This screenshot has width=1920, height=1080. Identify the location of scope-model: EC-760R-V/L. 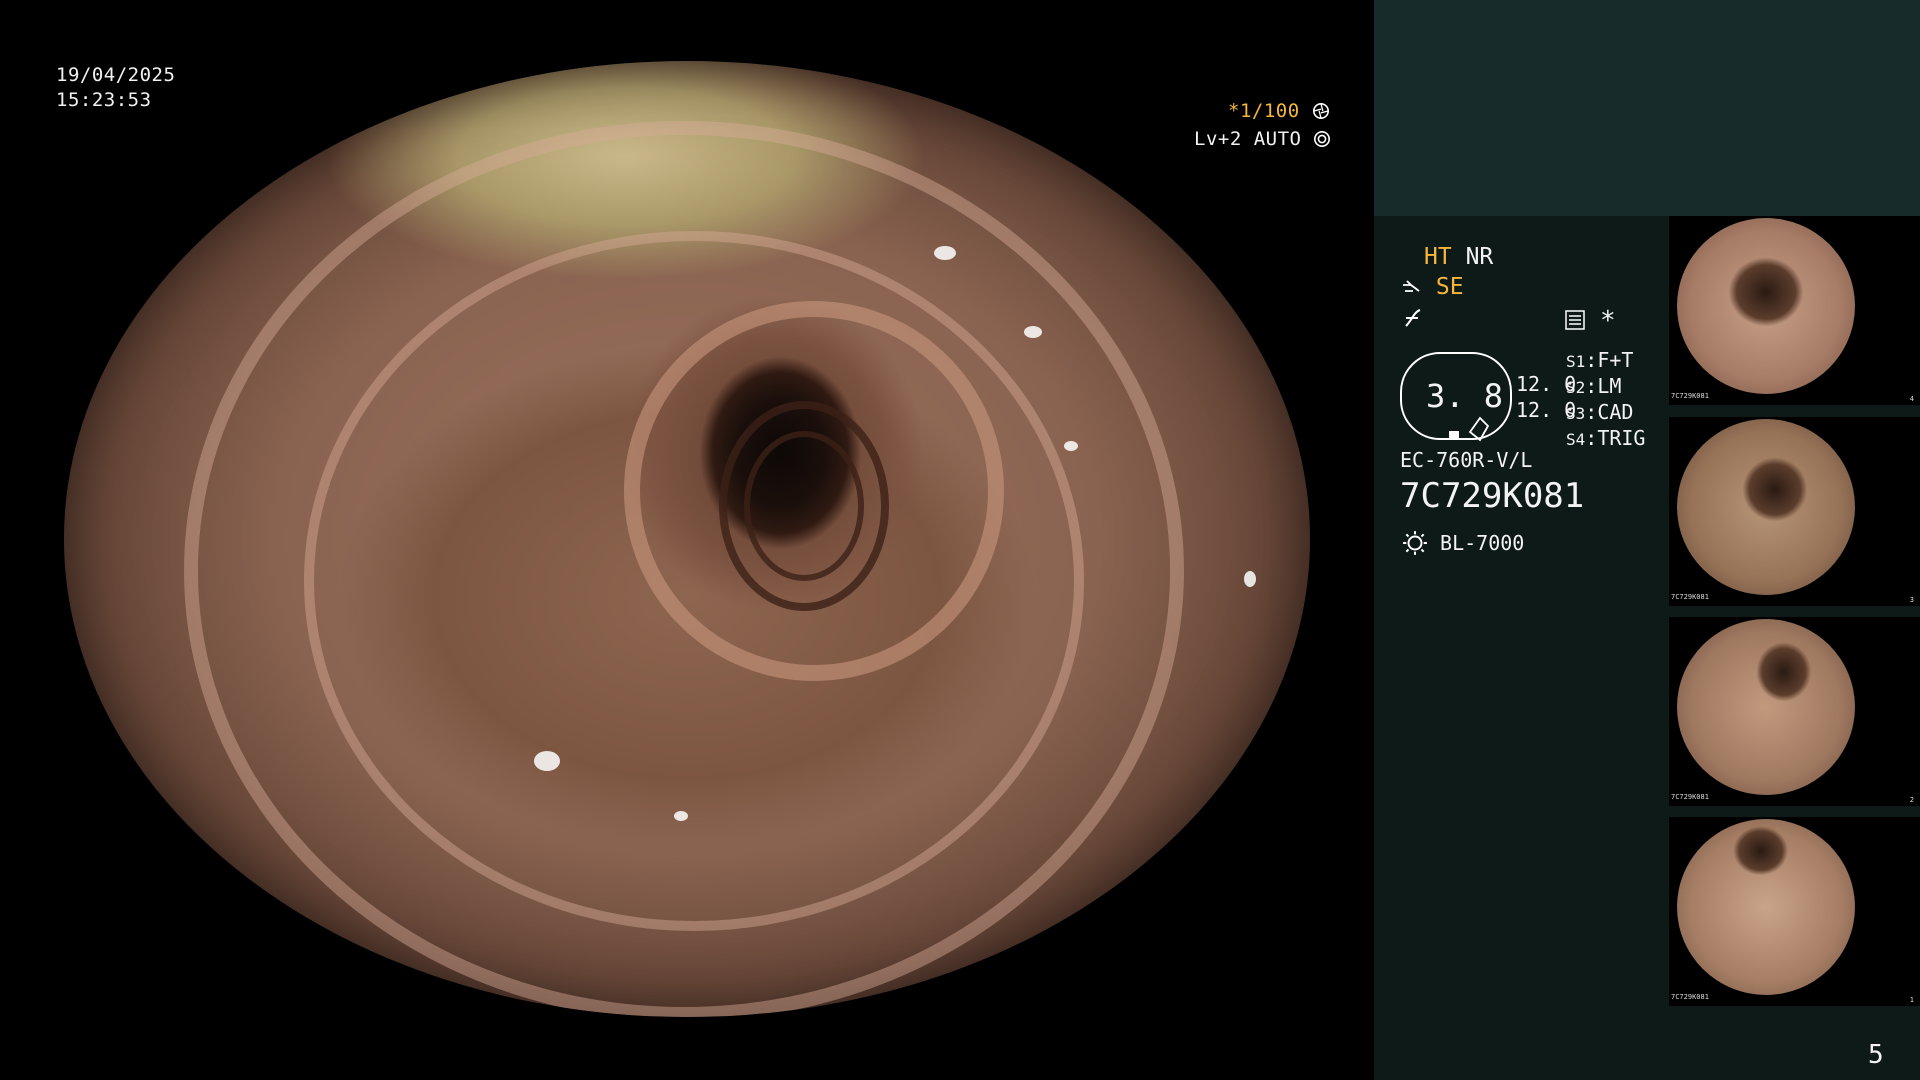
(1466, 460).